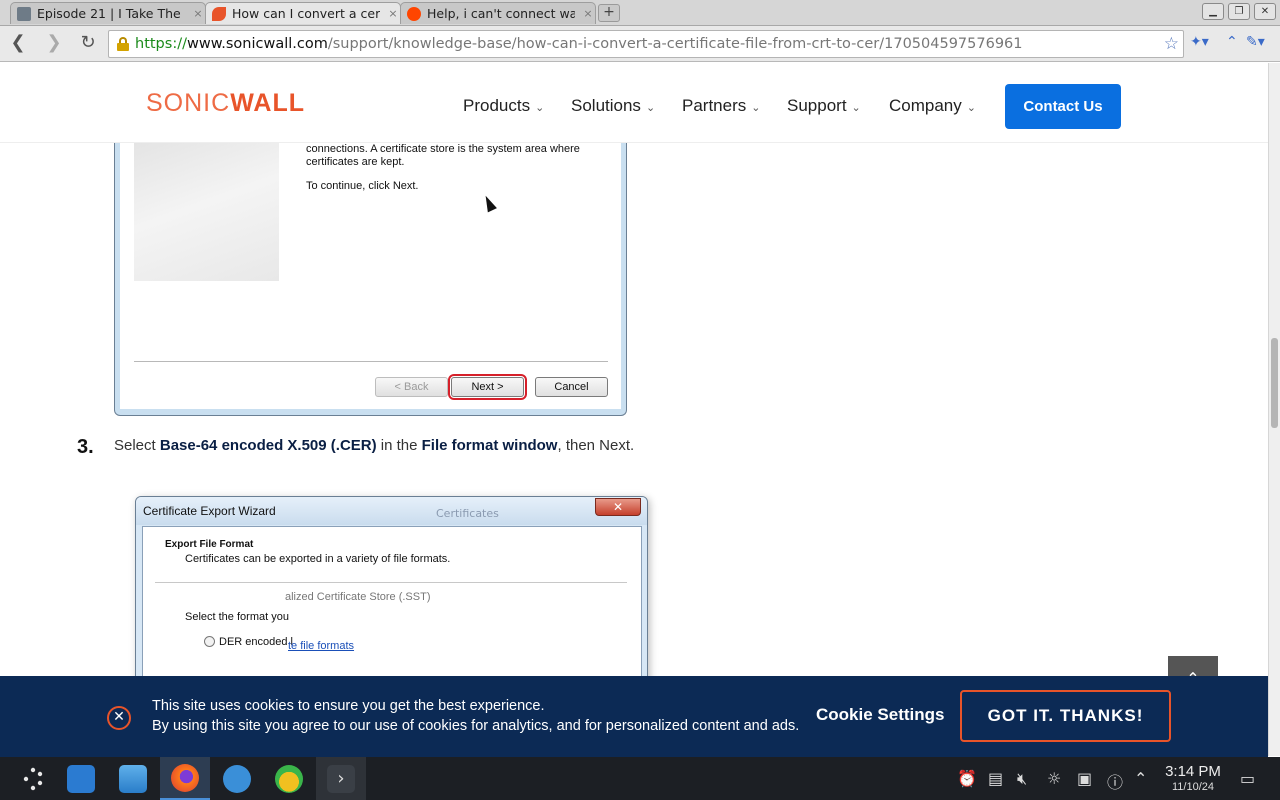  I want to click on clock-time: 3:14 PM, so click(1193, 771).